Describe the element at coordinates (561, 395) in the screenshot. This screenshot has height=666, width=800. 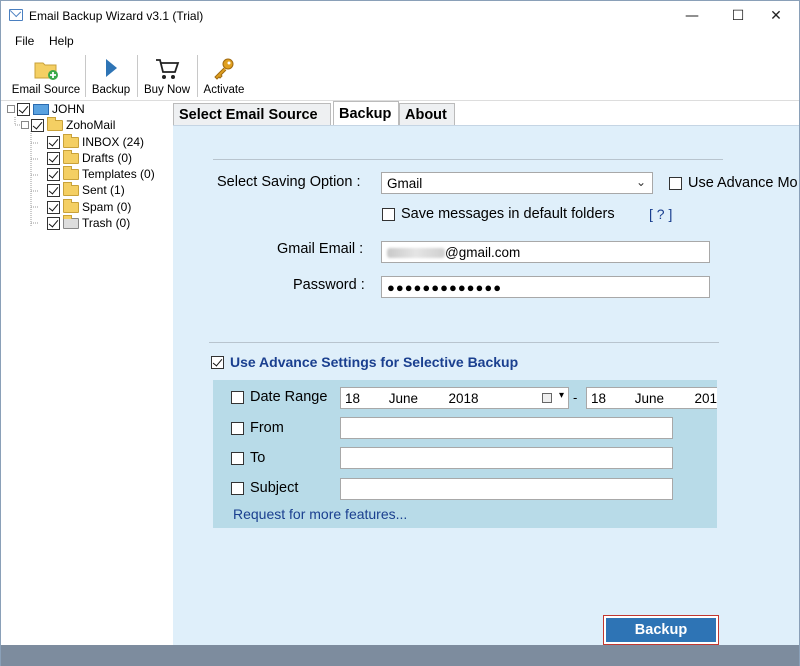
I see `chevron-down-icon: ▾` at that location.